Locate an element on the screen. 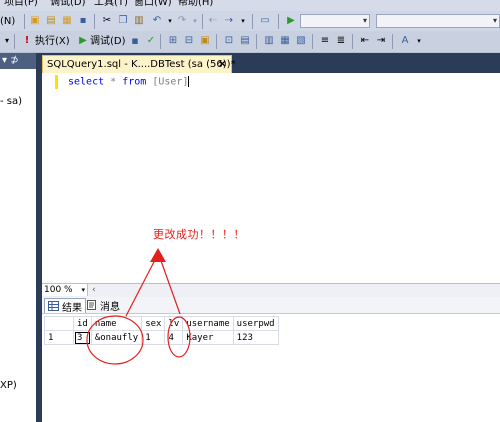  find-combo: ▾ is located at coordinates (438, 21).